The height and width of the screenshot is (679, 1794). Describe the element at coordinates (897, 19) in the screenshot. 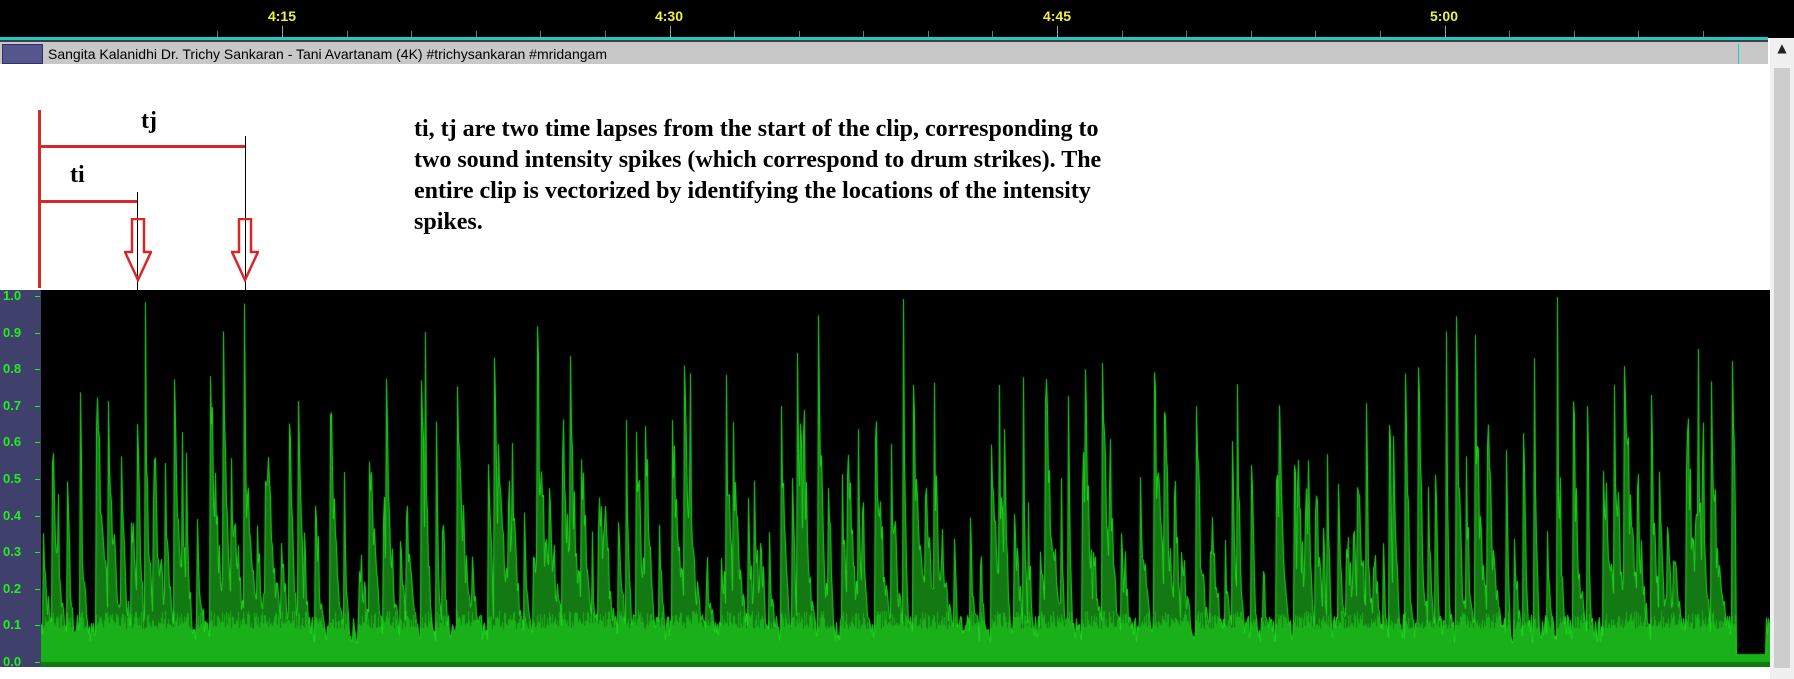

I see `timeline-ruler: 4:15 4:30 4:45 5:00` at that location.